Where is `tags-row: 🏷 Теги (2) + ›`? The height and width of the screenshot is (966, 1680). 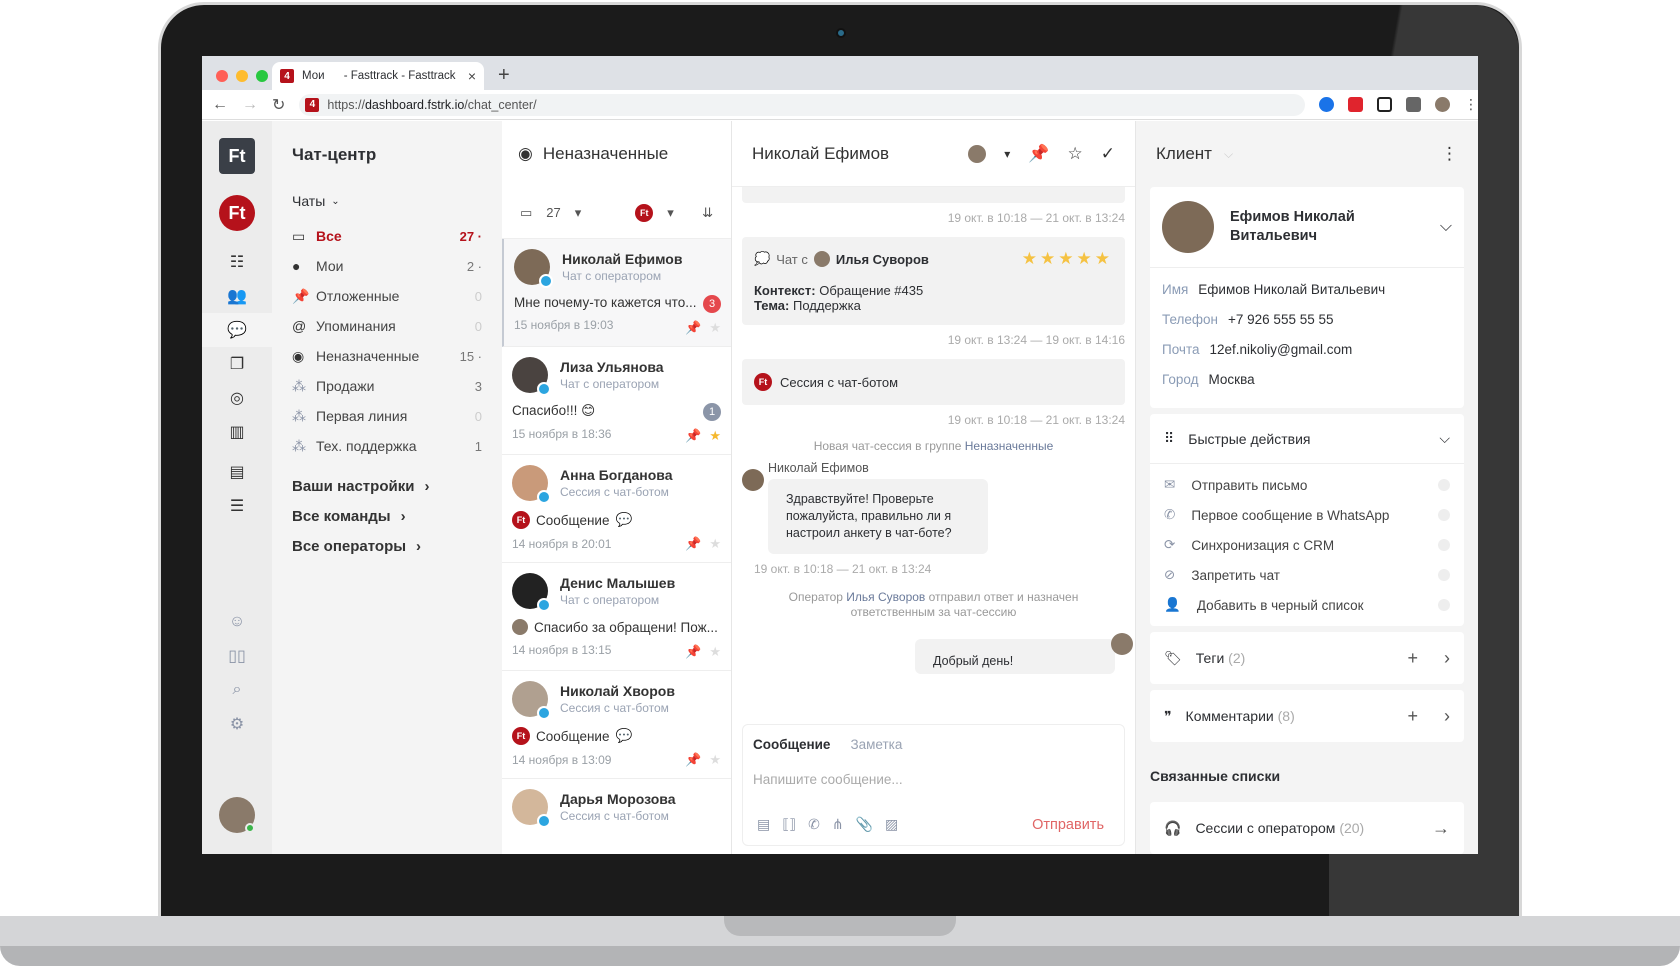 tags-row: 🏷 Теги (2) + › is located at coordinates (1307, 658).